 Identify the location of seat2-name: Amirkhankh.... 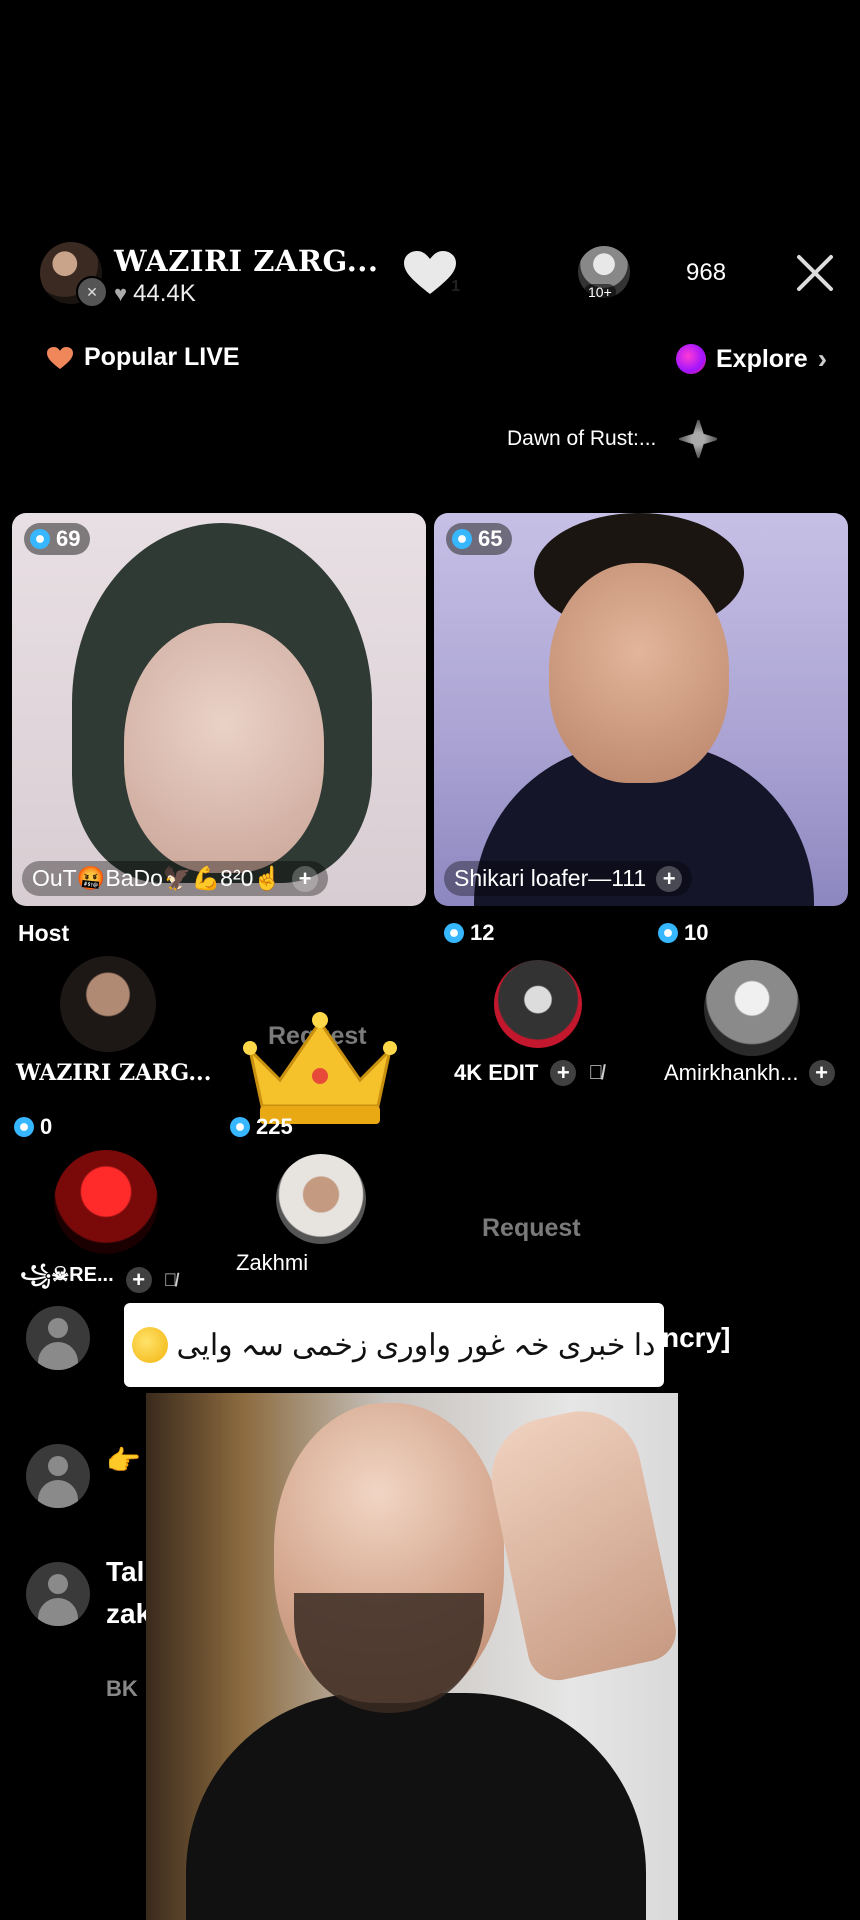
(731, 1072).